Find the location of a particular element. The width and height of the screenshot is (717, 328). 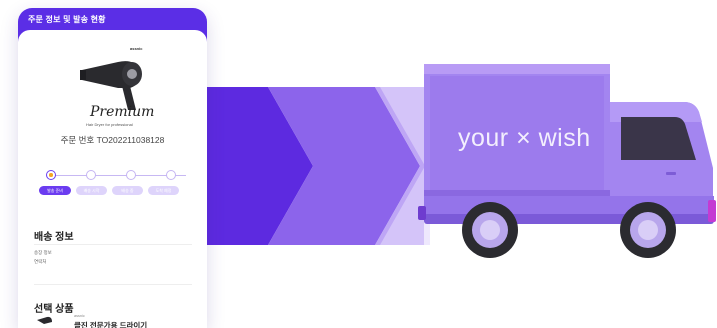

hair-dryer-image is located at coordinates (111, 85).